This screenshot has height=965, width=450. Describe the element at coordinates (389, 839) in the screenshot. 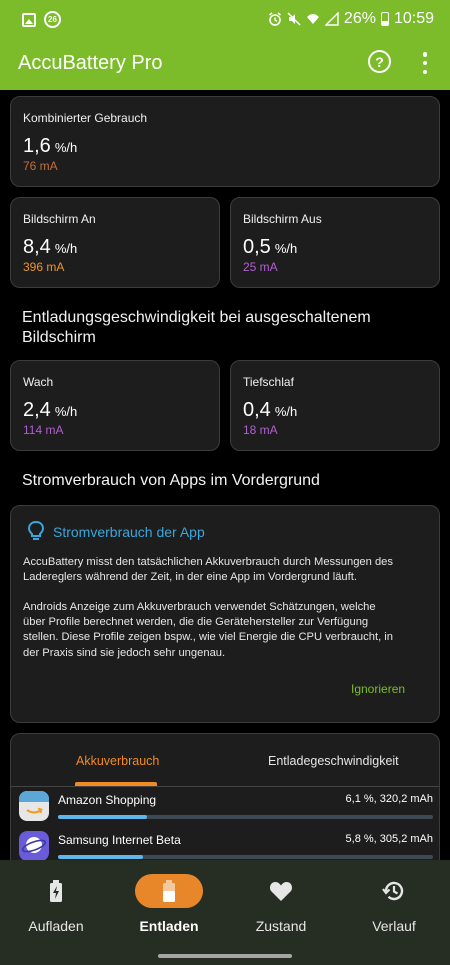

I see `app-usage-stat: 5,8 %, 305,2 mAh` at that location.